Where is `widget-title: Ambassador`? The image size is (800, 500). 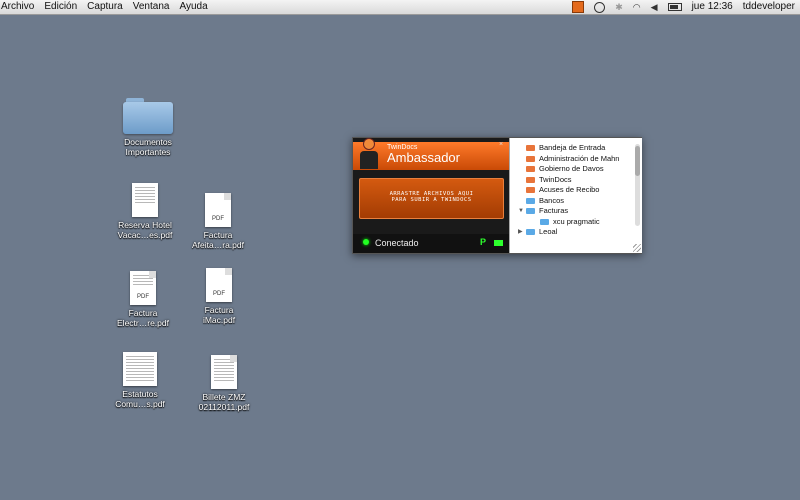 widget-title: Ambassador is located at coordinates (423, 157).